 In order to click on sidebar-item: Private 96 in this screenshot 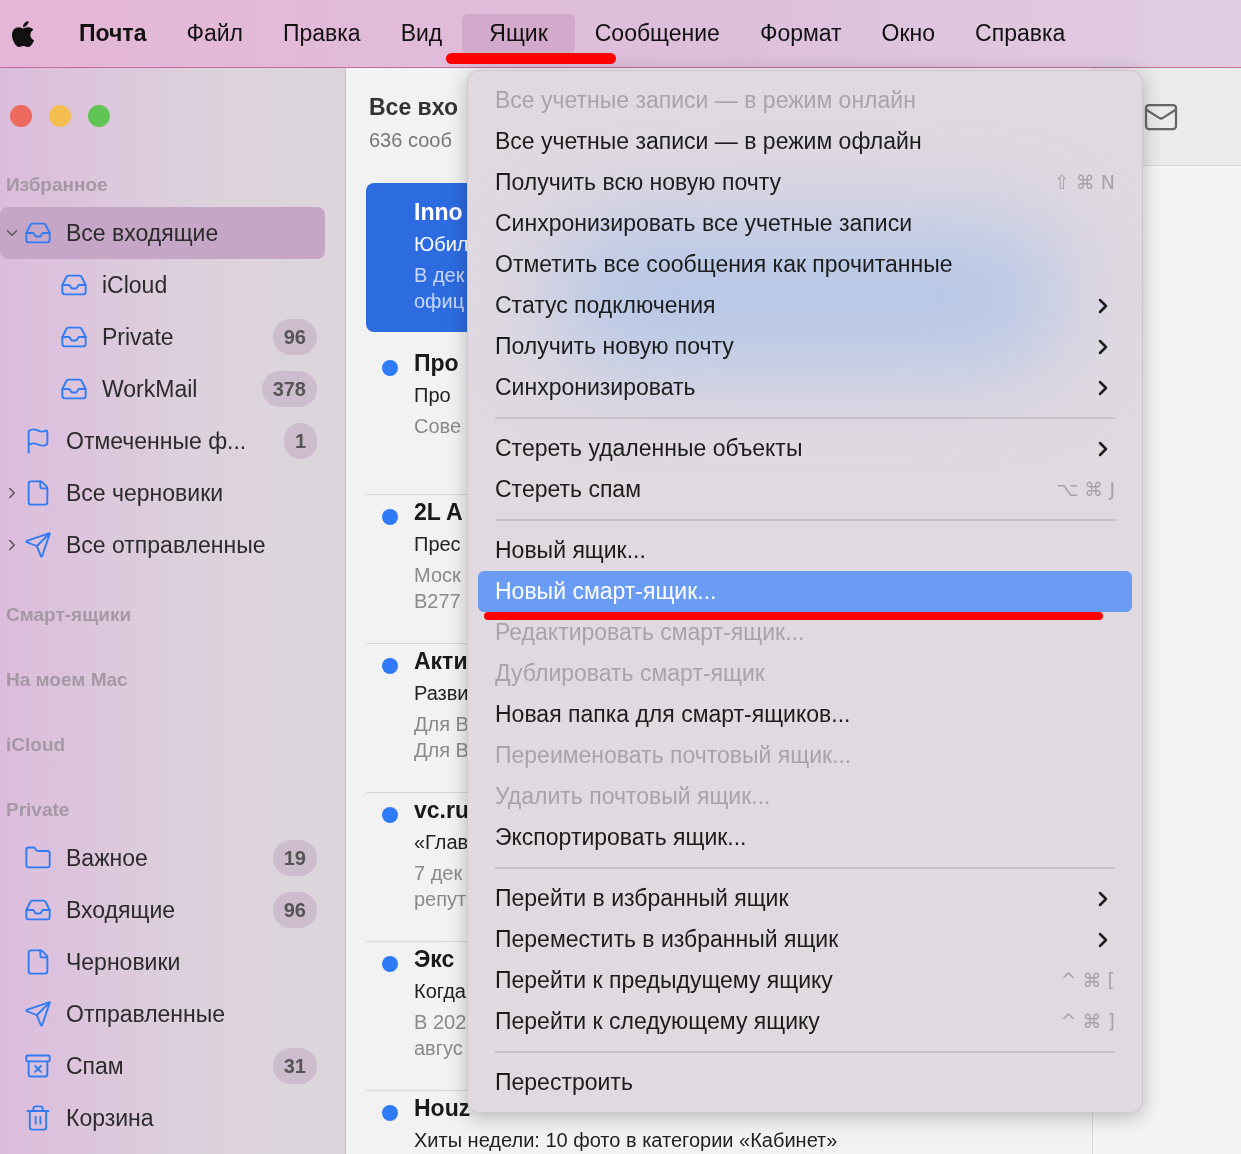, I will do `click(162, 337)`.